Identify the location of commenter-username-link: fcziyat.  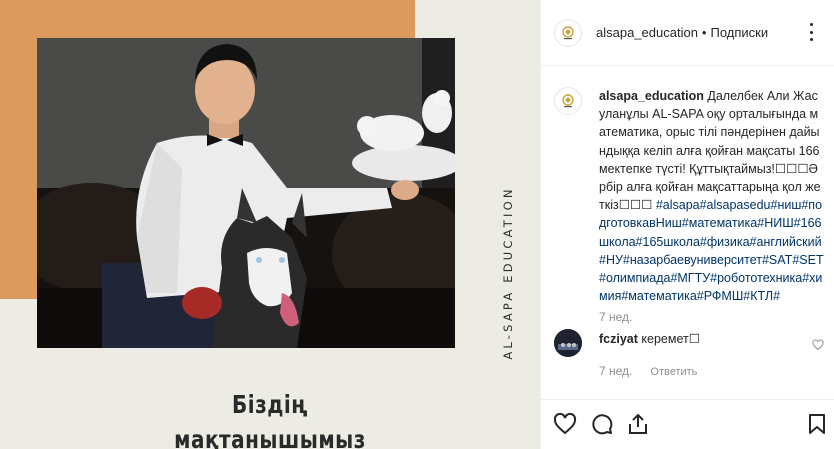
(618, 339).